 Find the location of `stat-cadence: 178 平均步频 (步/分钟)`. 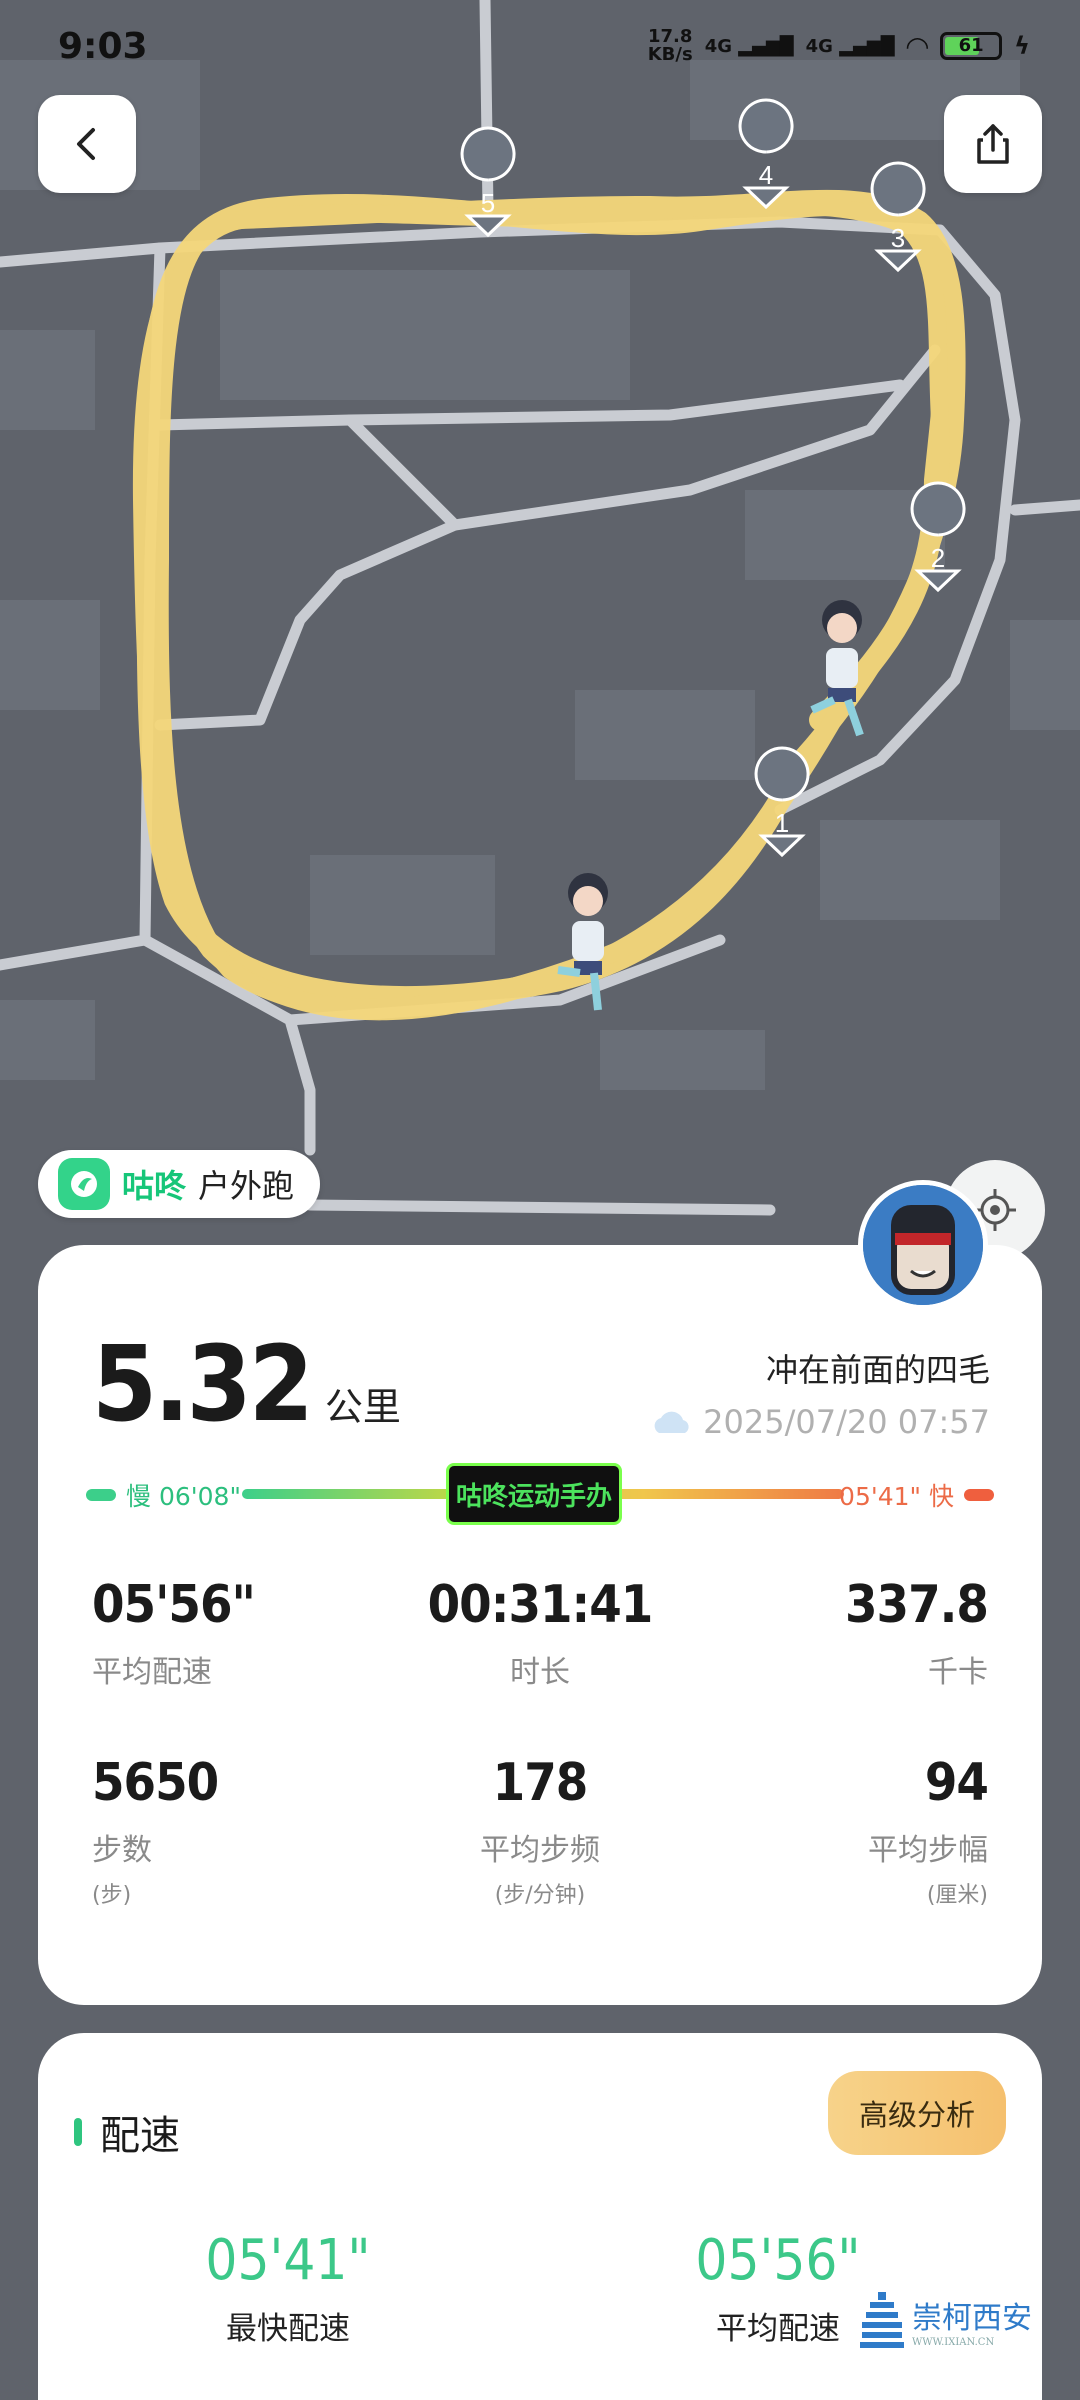

stat-cadence: 178 平均步频 (步/分钟) is located at coordinates (540, 1831).